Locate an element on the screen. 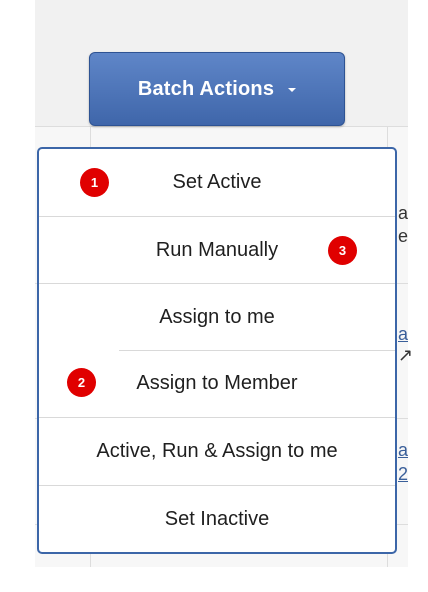  background-text-fragment: a is located at coordinates (403, 213).